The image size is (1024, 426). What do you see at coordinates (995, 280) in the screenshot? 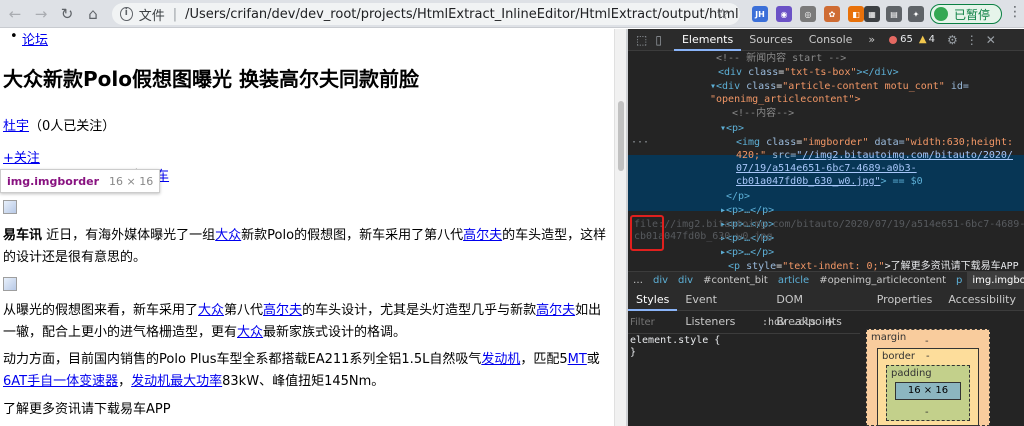
I see `breadcrumb-img: img.imgborder` at bounding box center [995, 280].